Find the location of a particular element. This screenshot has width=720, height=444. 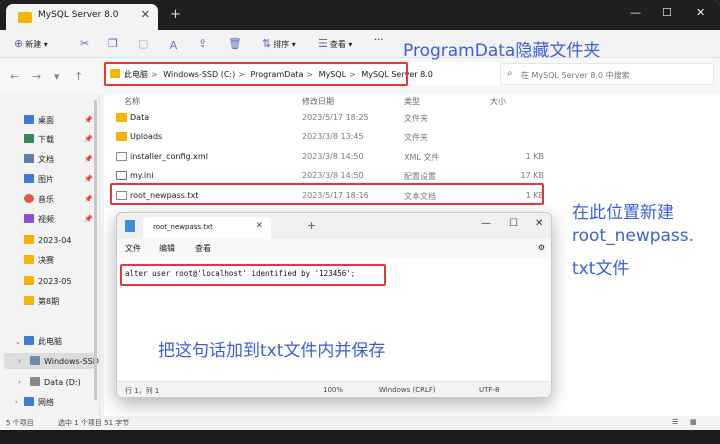

annotation-new-file-line1: 在此位置新建 is located at coordinates (623, 213).